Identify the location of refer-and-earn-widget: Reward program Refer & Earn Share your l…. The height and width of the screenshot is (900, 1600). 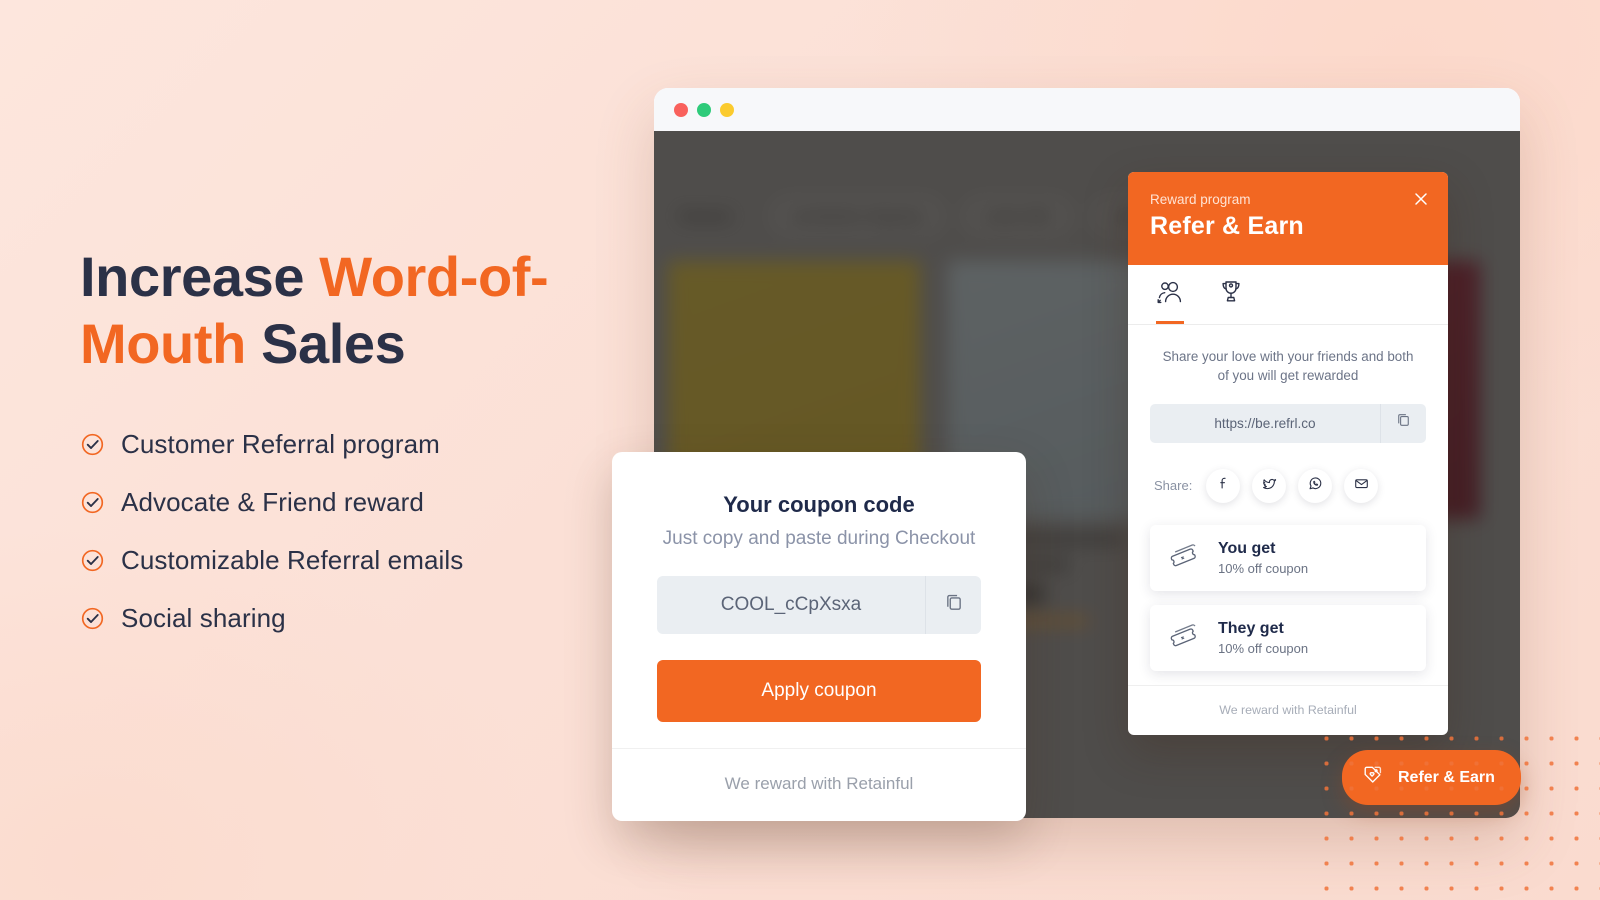
(1288, 453).